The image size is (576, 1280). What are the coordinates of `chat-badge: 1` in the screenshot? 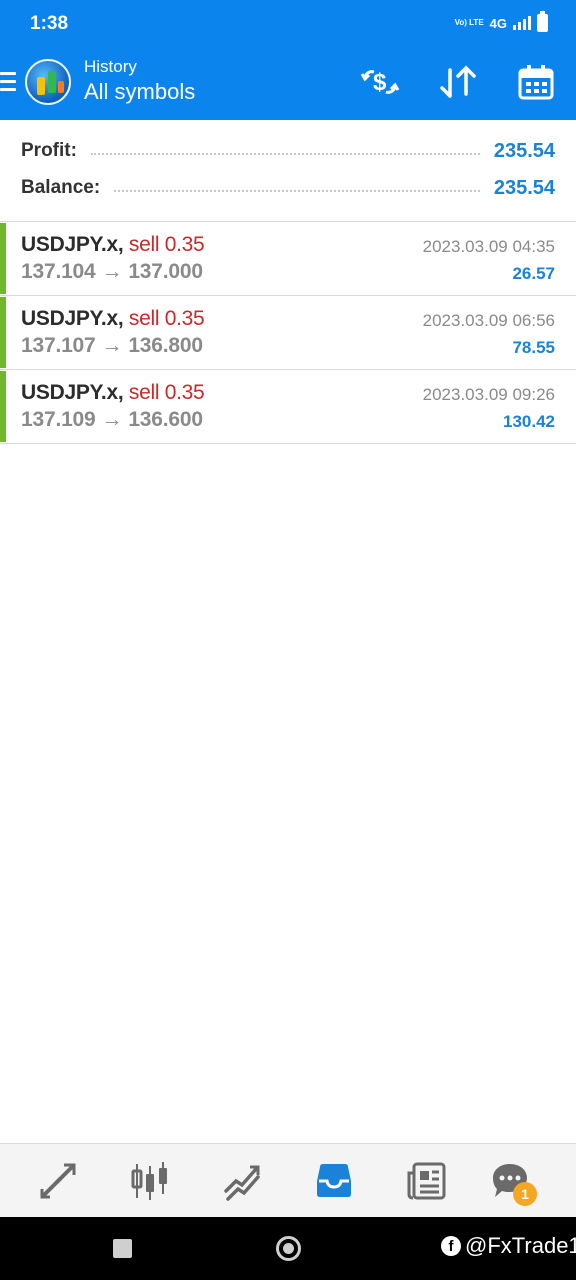 It's located at (525, 1194).